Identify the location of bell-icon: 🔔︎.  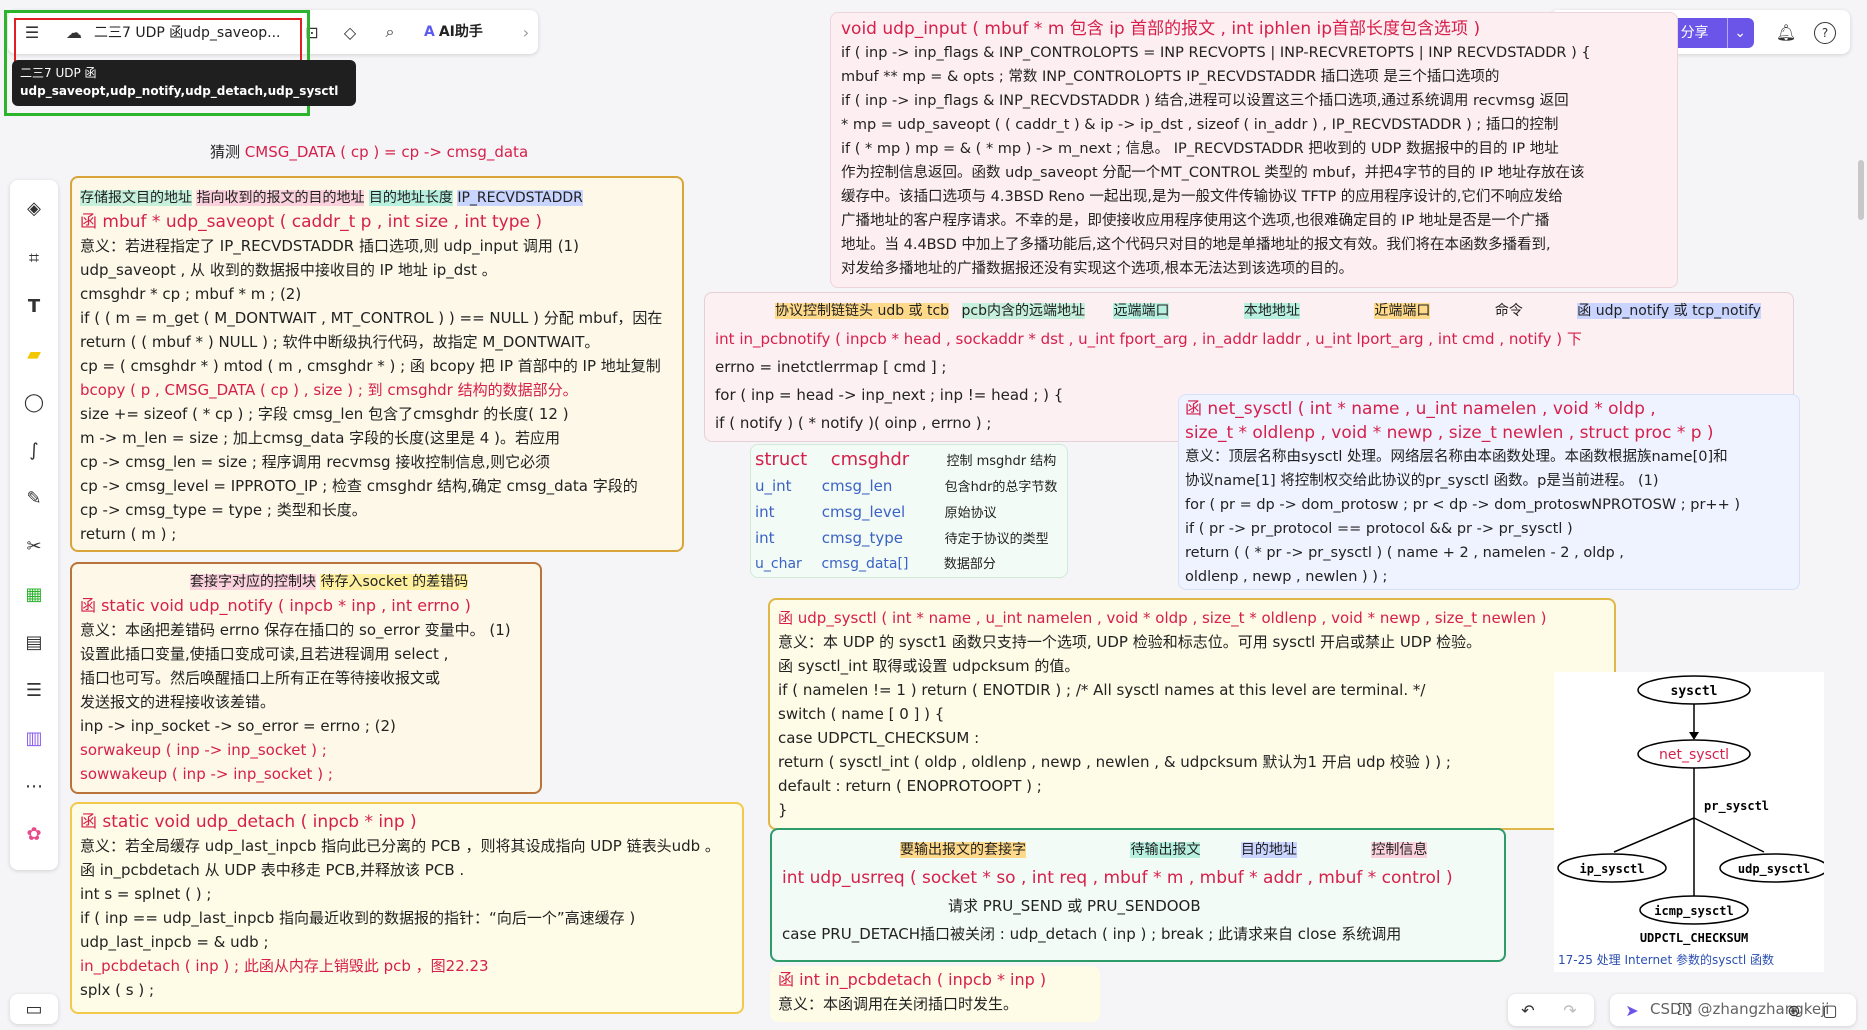
(1786, 32).